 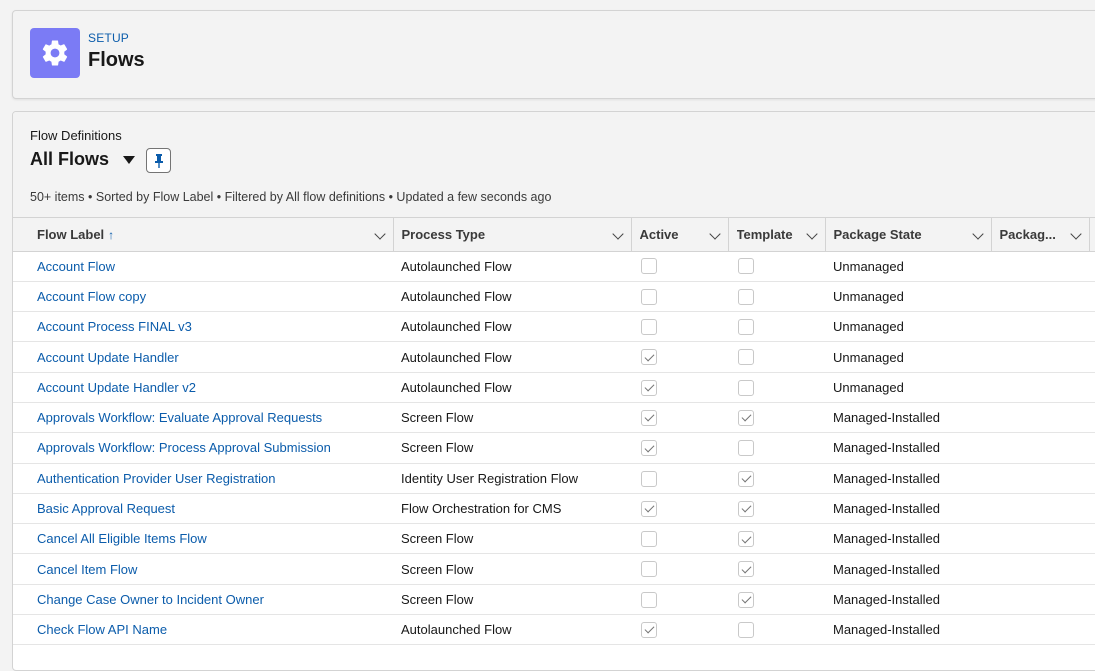 I want to click on list-view-picker: All Flows, so click(x=83, y=159).